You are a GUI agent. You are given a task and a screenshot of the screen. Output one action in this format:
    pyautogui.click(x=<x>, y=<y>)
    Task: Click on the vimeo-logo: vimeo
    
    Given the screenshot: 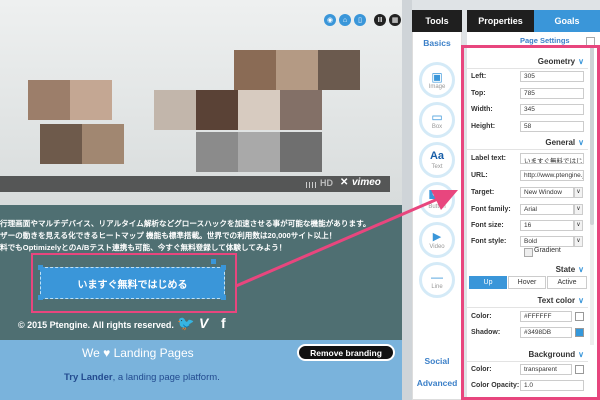 What is the action you would take?
    pyautogui.click(x=366, y=182)
    